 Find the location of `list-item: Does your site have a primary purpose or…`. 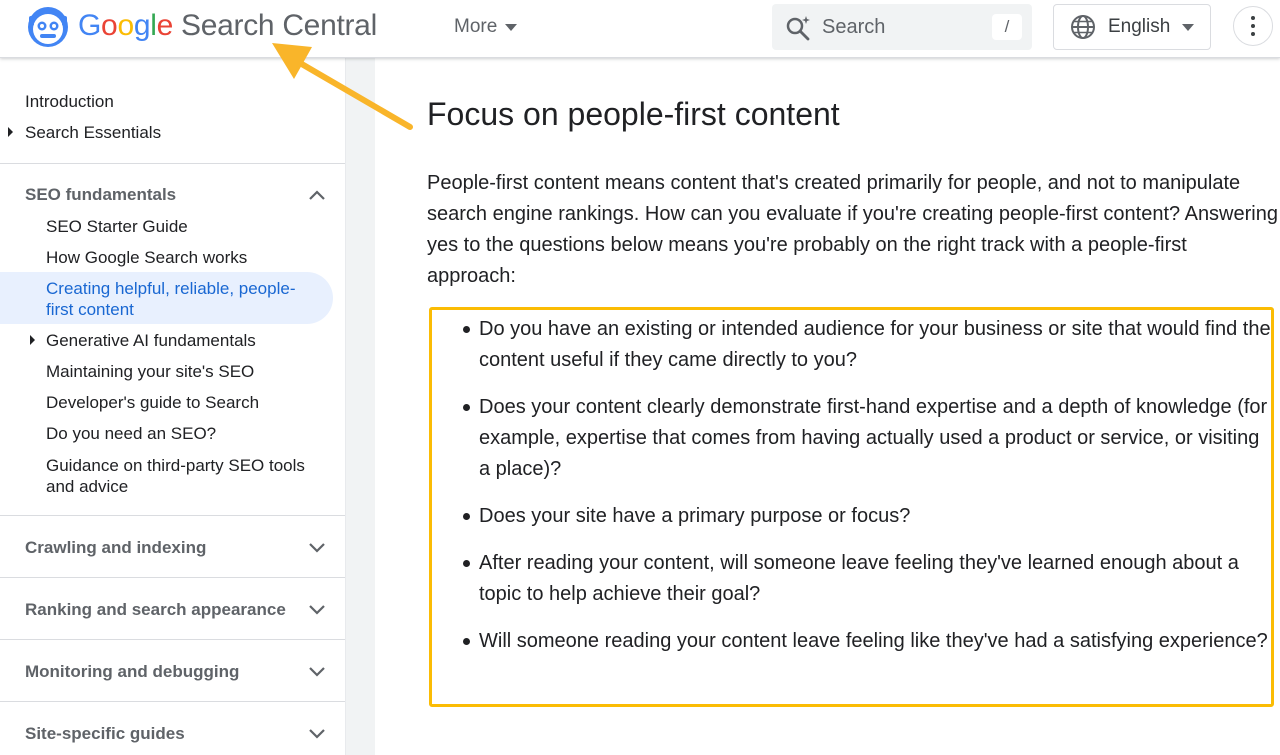

list-item: Does your site have a primary purpose or… is located at coordinates (695, 516).